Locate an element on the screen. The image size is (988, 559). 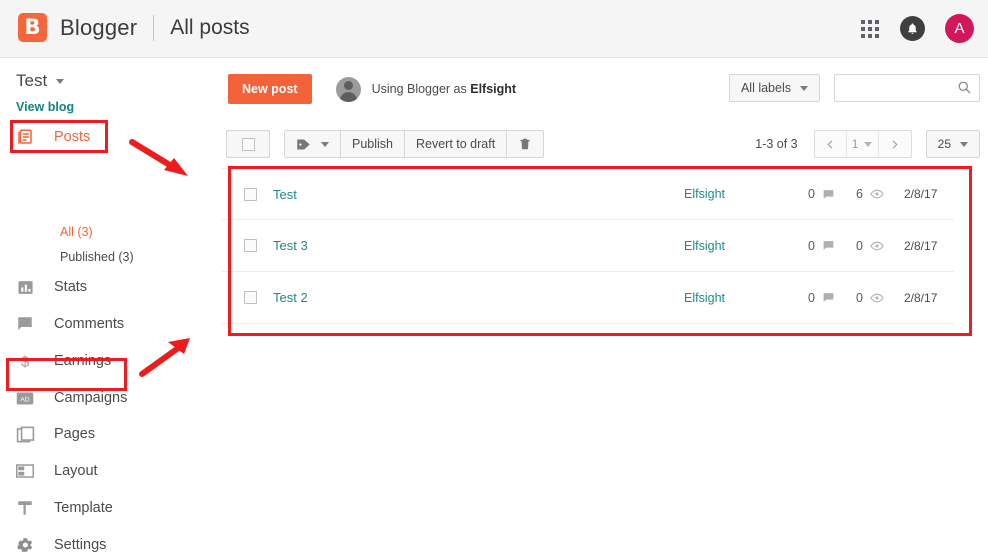
next-page-button is located at coordinates (895, 144).